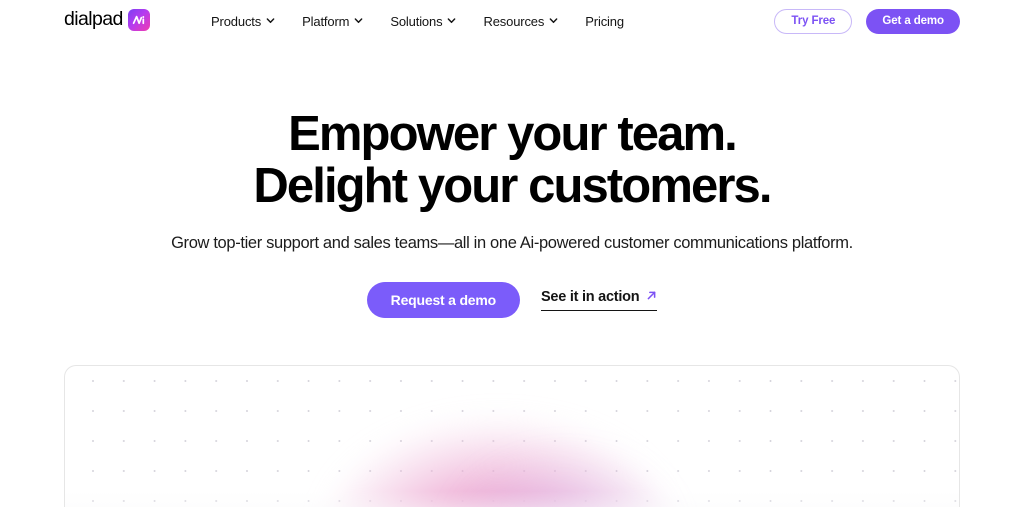 The height and width of the screenshot is (507, 1024). I want to click on nav-label: Platform, so click(326, 21).